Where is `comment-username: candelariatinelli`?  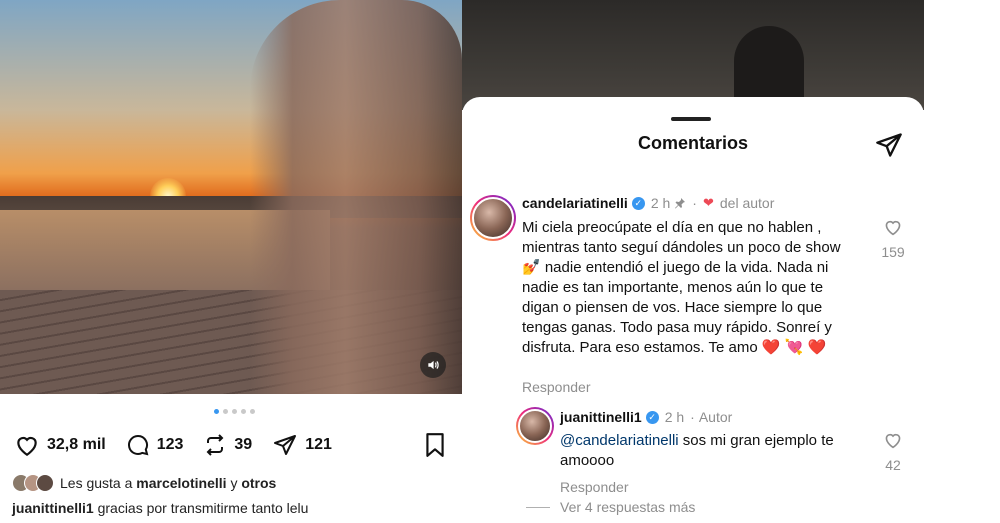 comment-username: candelariatinelli is located at coordinates (575, 203).